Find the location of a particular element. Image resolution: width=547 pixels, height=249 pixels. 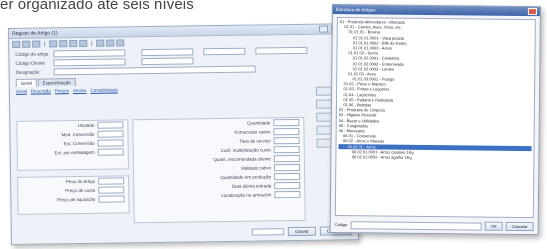

previous-record-icon is located at coordinates (63, 44).